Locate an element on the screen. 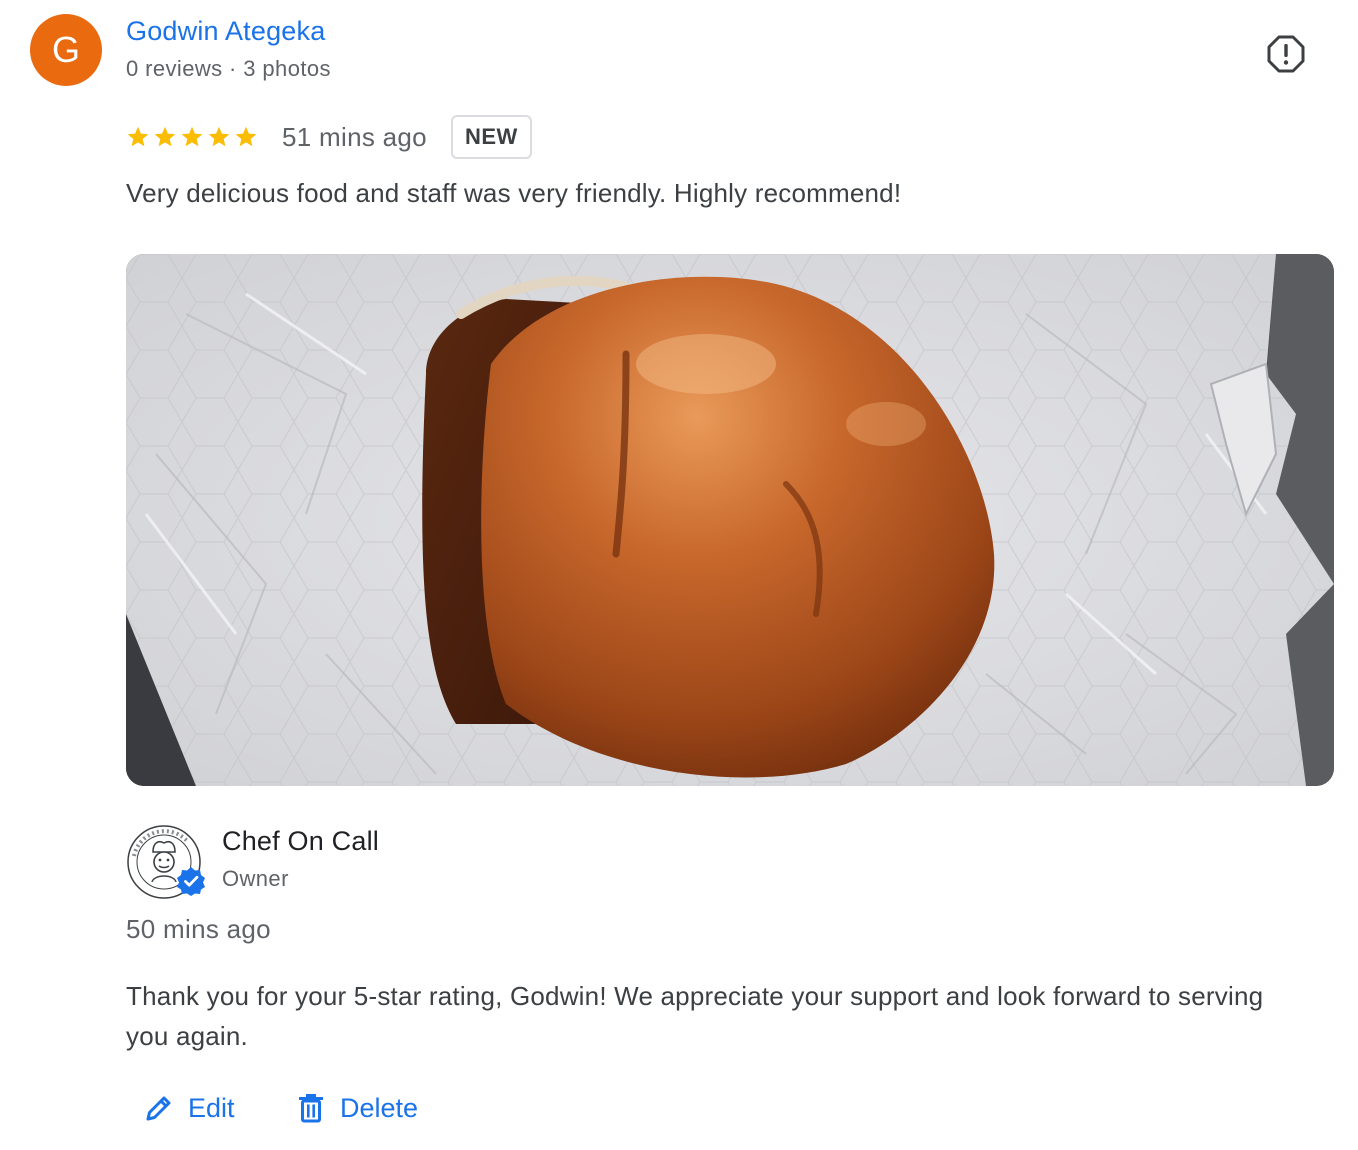 This screenshot has width=1358, height=1150. edit-reply-button: Edit is located at coordinates (189, 1108).